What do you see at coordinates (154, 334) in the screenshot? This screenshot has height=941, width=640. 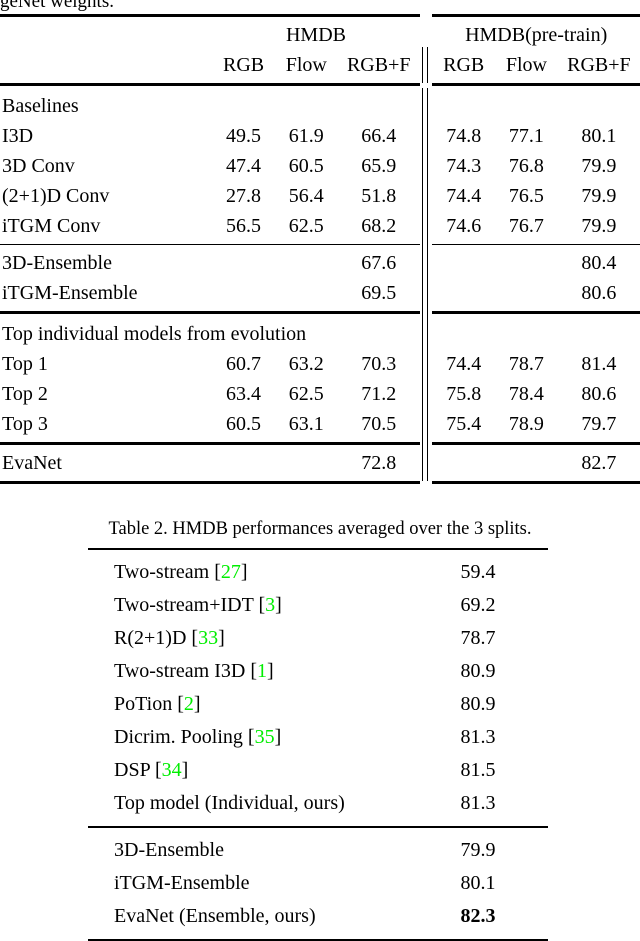 I see `section-heading-top-models: Top individual models from evolution` at bounding box center [154, 334].